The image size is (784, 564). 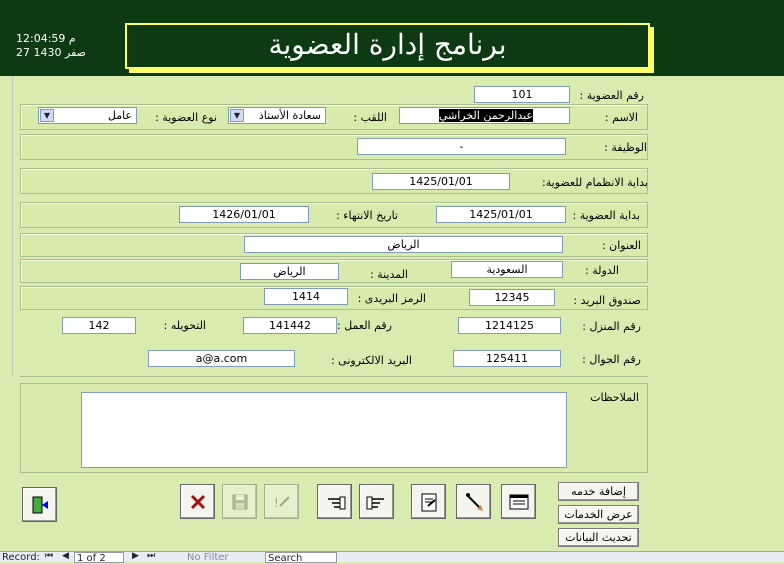 What do you see at coordinates (606, 215) in the screenshot?
I see `membership-start-label: بداية العضوية :` at bounding box center [606, 215].